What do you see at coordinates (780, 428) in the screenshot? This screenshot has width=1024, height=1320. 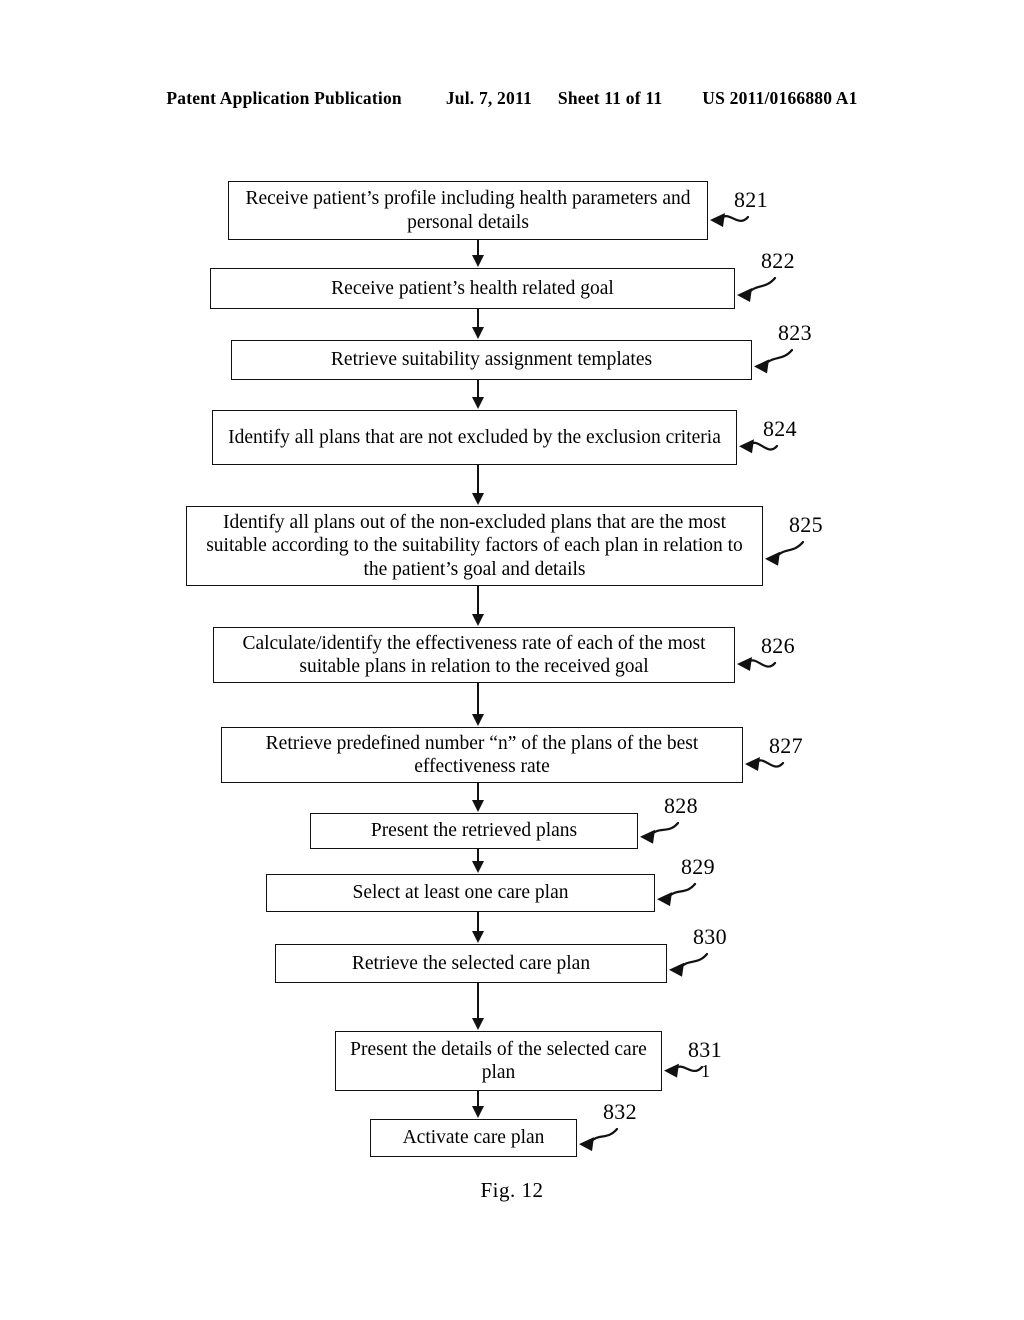 I see `reference-numeral-824: 824` at bounding box center [780, 428].